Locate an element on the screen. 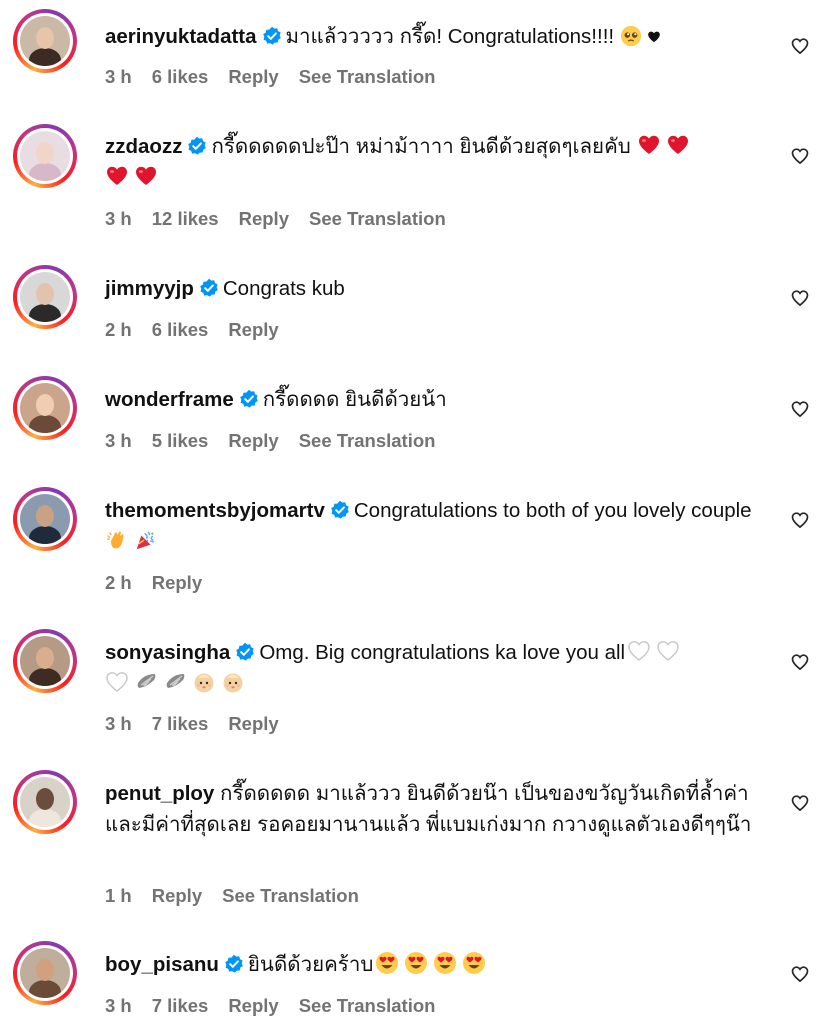  like-count: 5 likes is located at coordinates (180, 440).